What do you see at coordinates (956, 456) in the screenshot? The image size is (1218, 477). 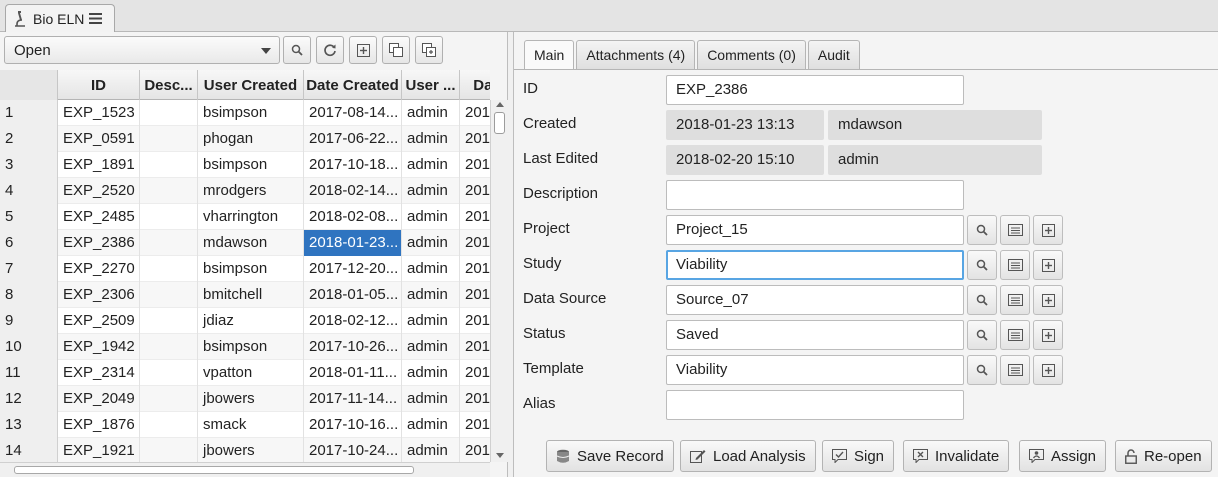 I see `invalidate-button: Invalidate` at bounding box center [956, 456].